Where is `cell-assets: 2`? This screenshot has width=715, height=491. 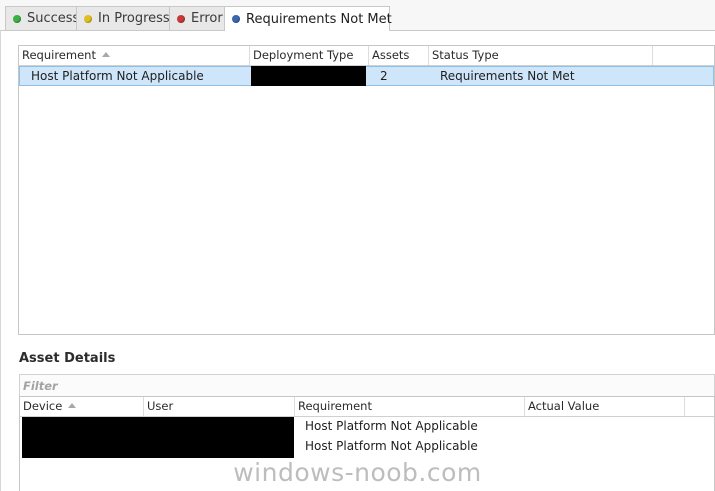 cell-assets: 2 is located at coordinates (384, 76).